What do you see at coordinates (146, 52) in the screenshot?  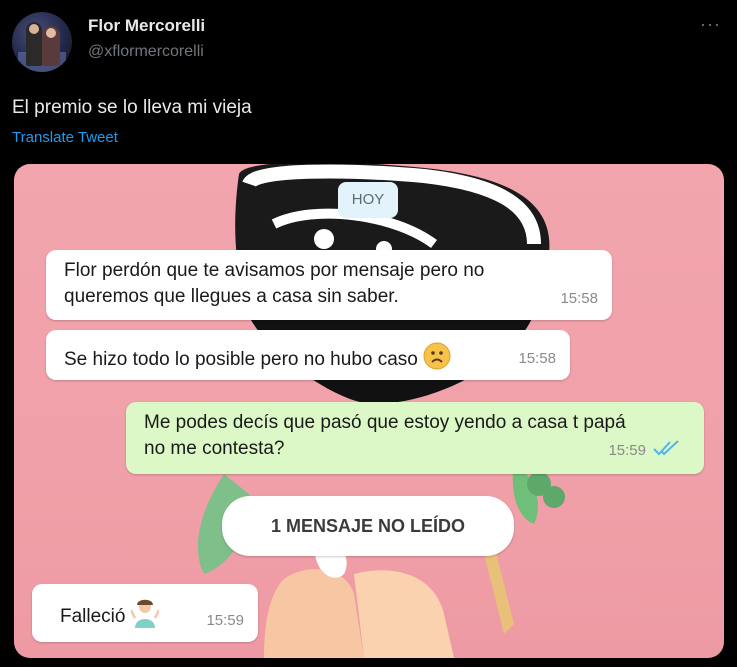 I see `author-handle: @xflormercorelli` at bounding box center [146, 52].